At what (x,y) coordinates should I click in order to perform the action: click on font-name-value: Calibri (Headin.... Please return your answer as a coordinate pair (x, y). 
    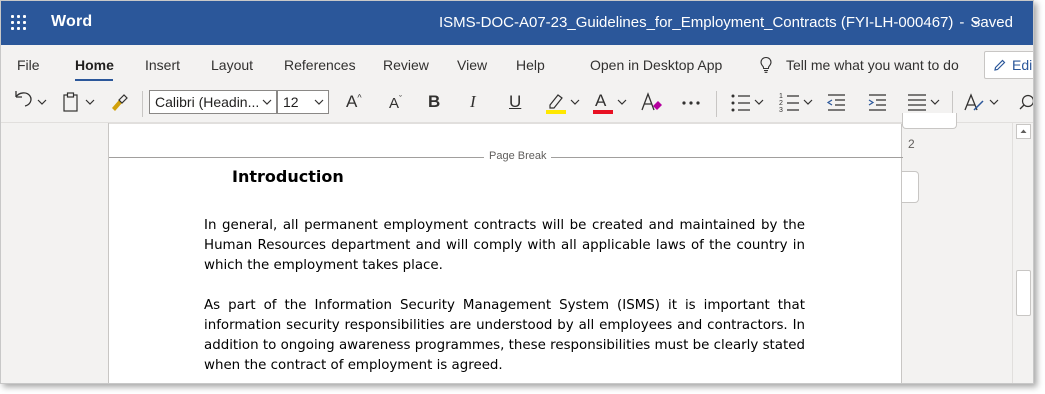
    Looking at the image, I should click on (207, 102).